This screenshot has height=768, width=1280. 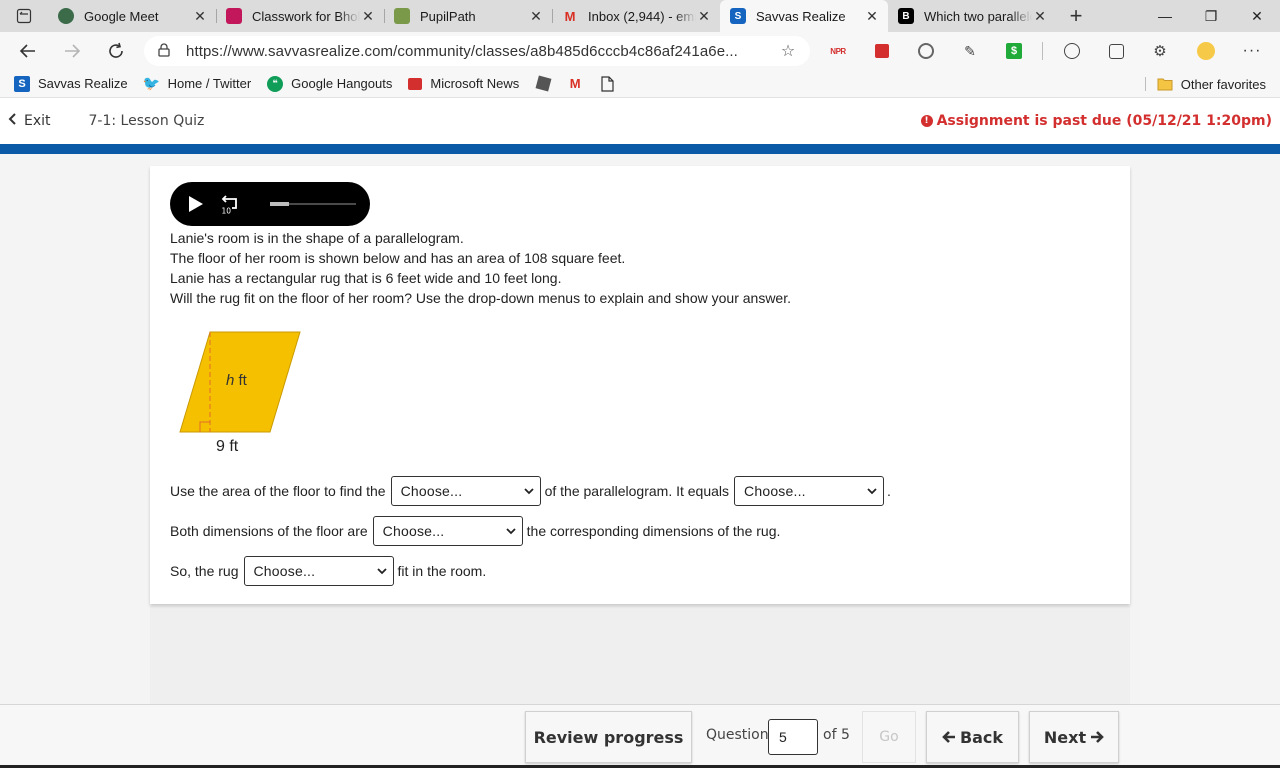 I want to click on tab-title: PupilPath, so click(x=448, y=16).